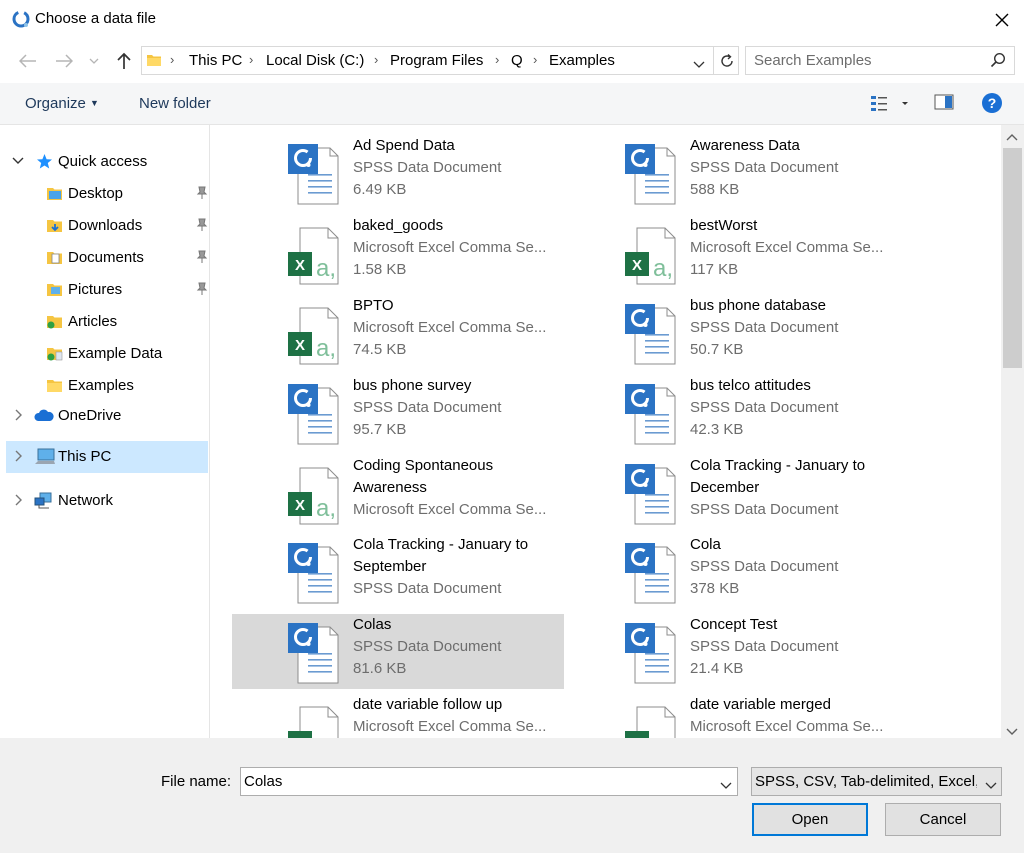  Describe the element at coordinates (107, 162) in the screenshot. I see `sidebar-item-quick-access: Quick access` at that location.